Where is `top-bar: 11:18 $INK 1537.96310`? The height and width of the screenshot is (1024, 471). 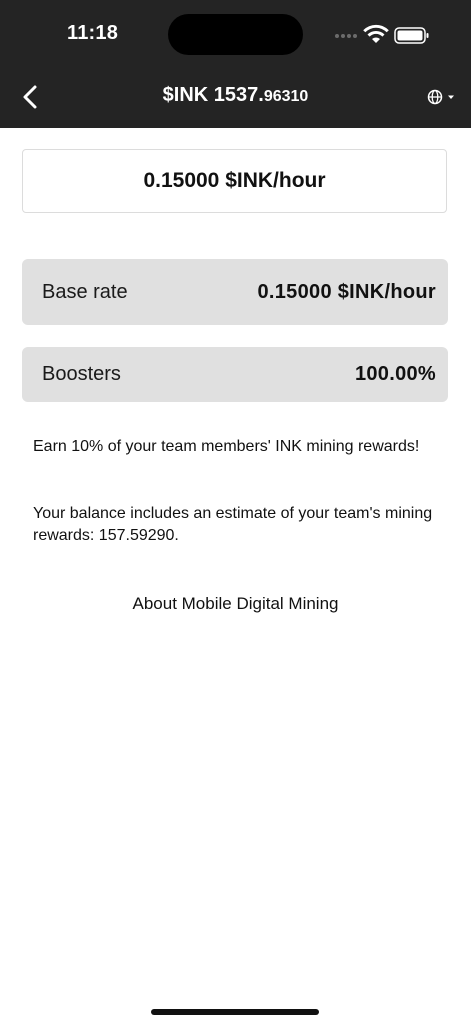 top-bar: 11:18 $INK 1537.96310 is located at coordinates (235, 64).